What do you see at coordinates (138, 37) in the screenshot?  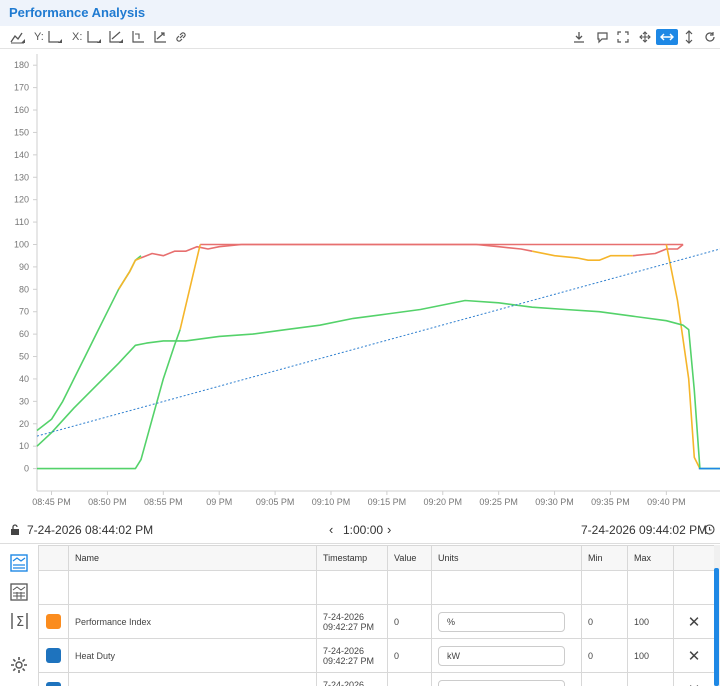 I see `axis-settings-icon` at bounding box center [138, 37].